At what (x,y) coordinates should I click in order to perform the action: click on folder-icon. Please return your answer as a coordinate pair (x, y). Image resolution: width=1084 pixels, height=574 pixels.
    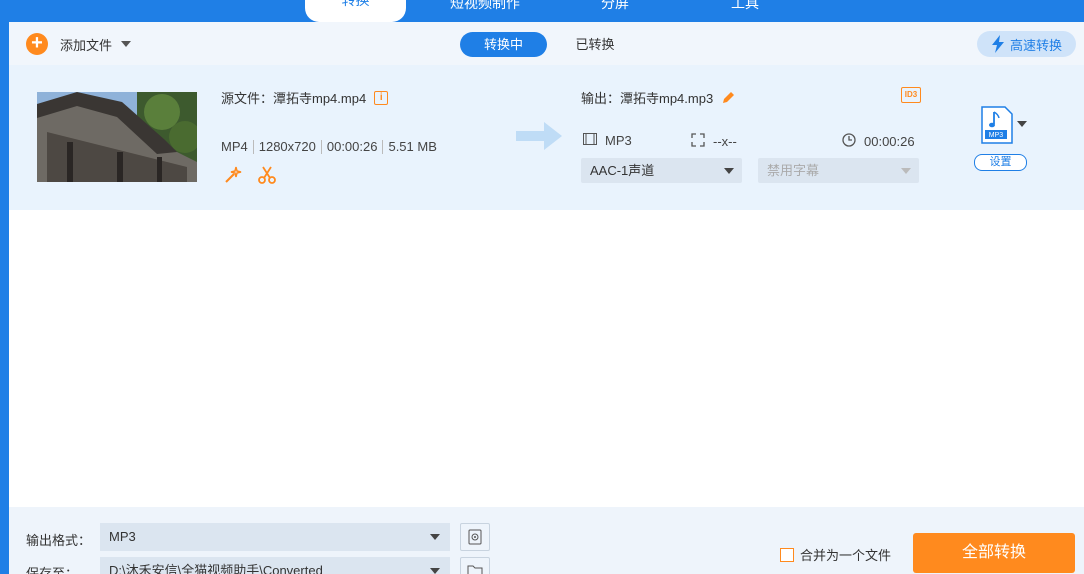
    Looking at the image, I should click on (475, 569).